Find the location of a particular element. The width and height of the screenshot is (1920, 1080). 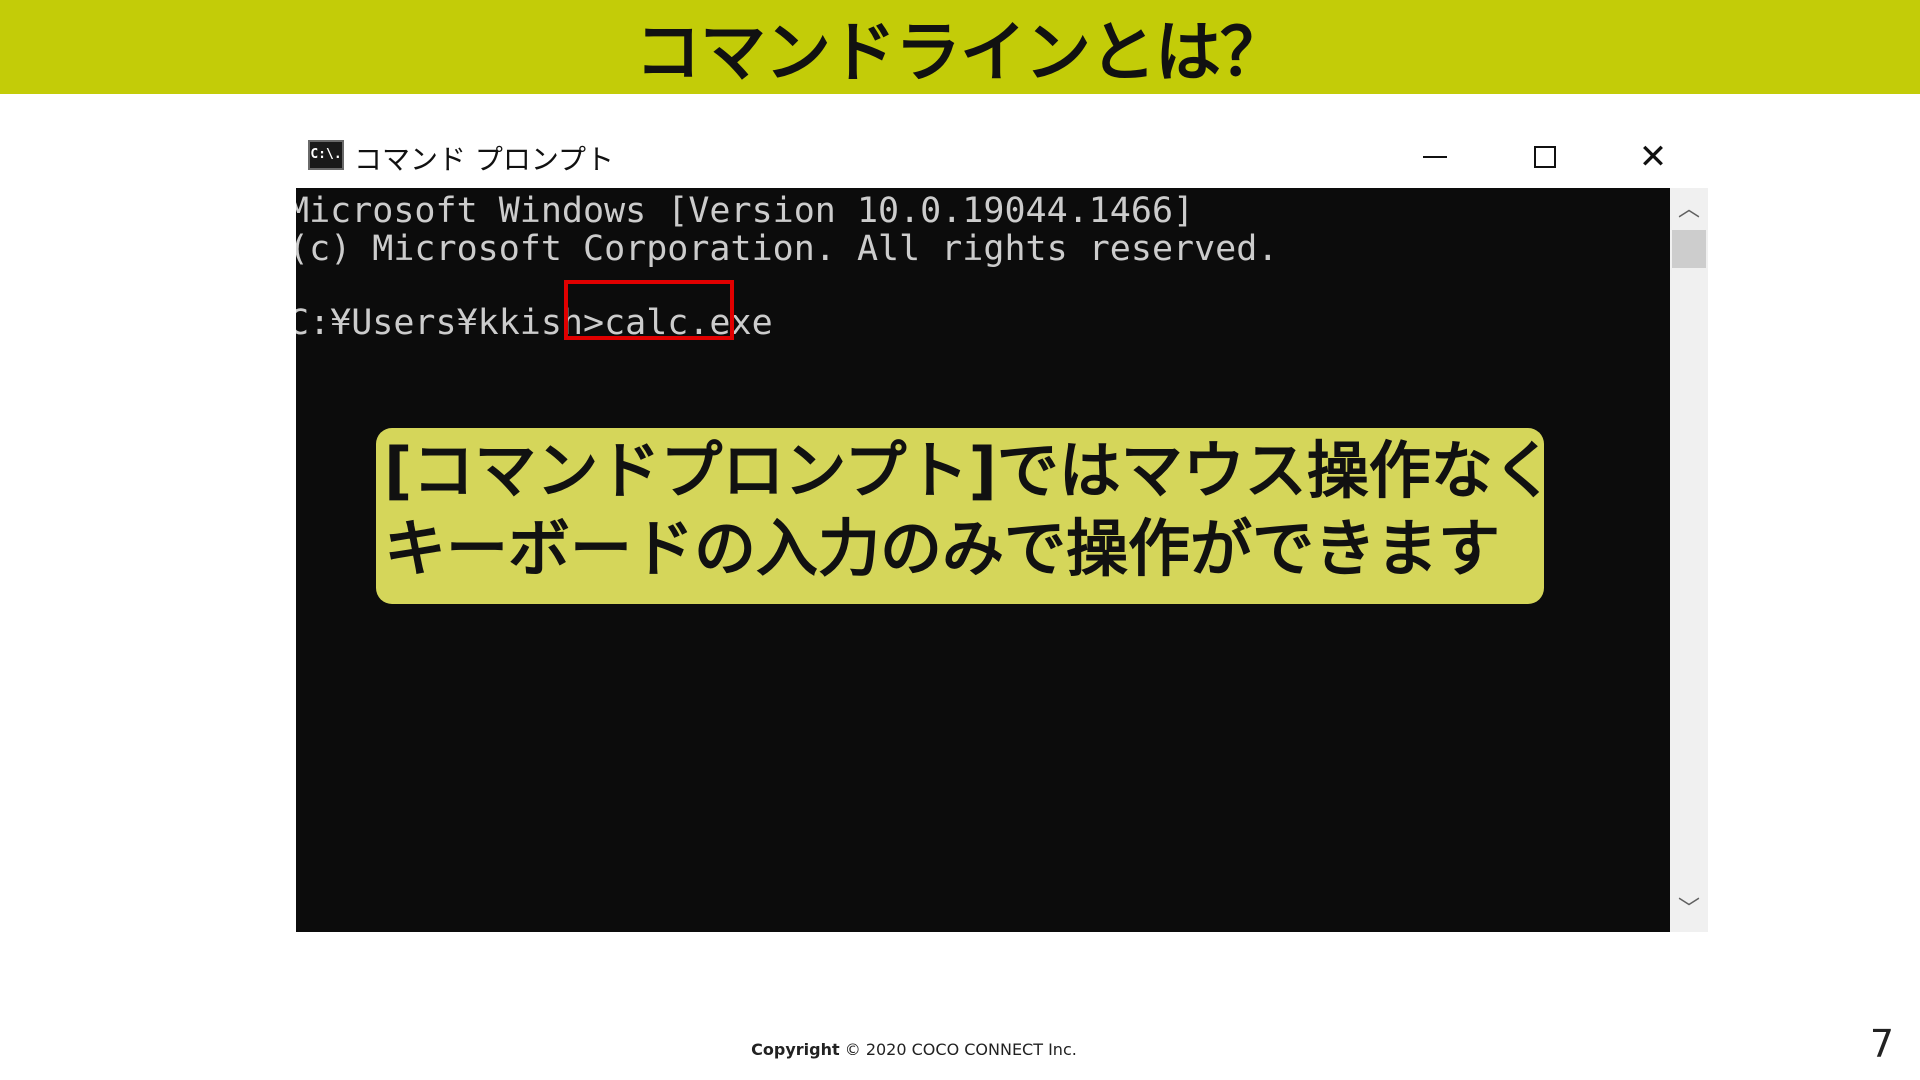

callout-line-1: [コマンドプロンプト]ではマウス操作なく is located at coordinates (969, 470).